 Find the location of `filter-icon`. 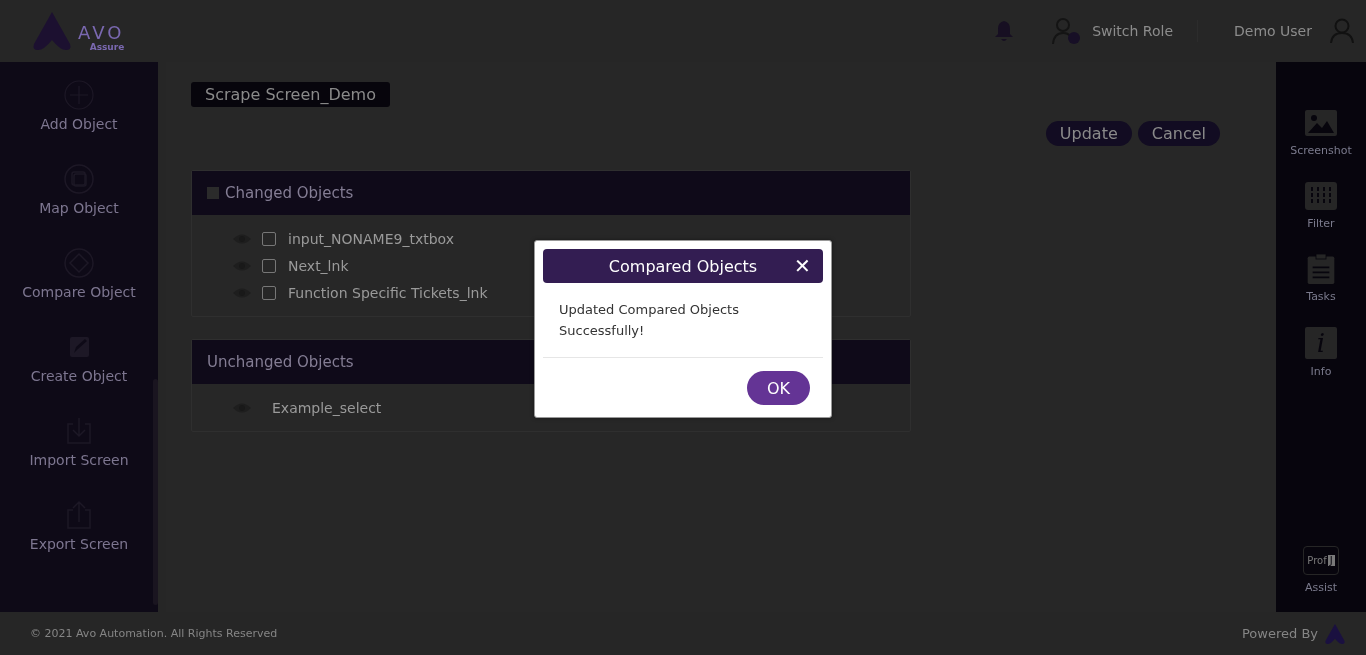

filter-icon is located at coordinates (1321, 196).